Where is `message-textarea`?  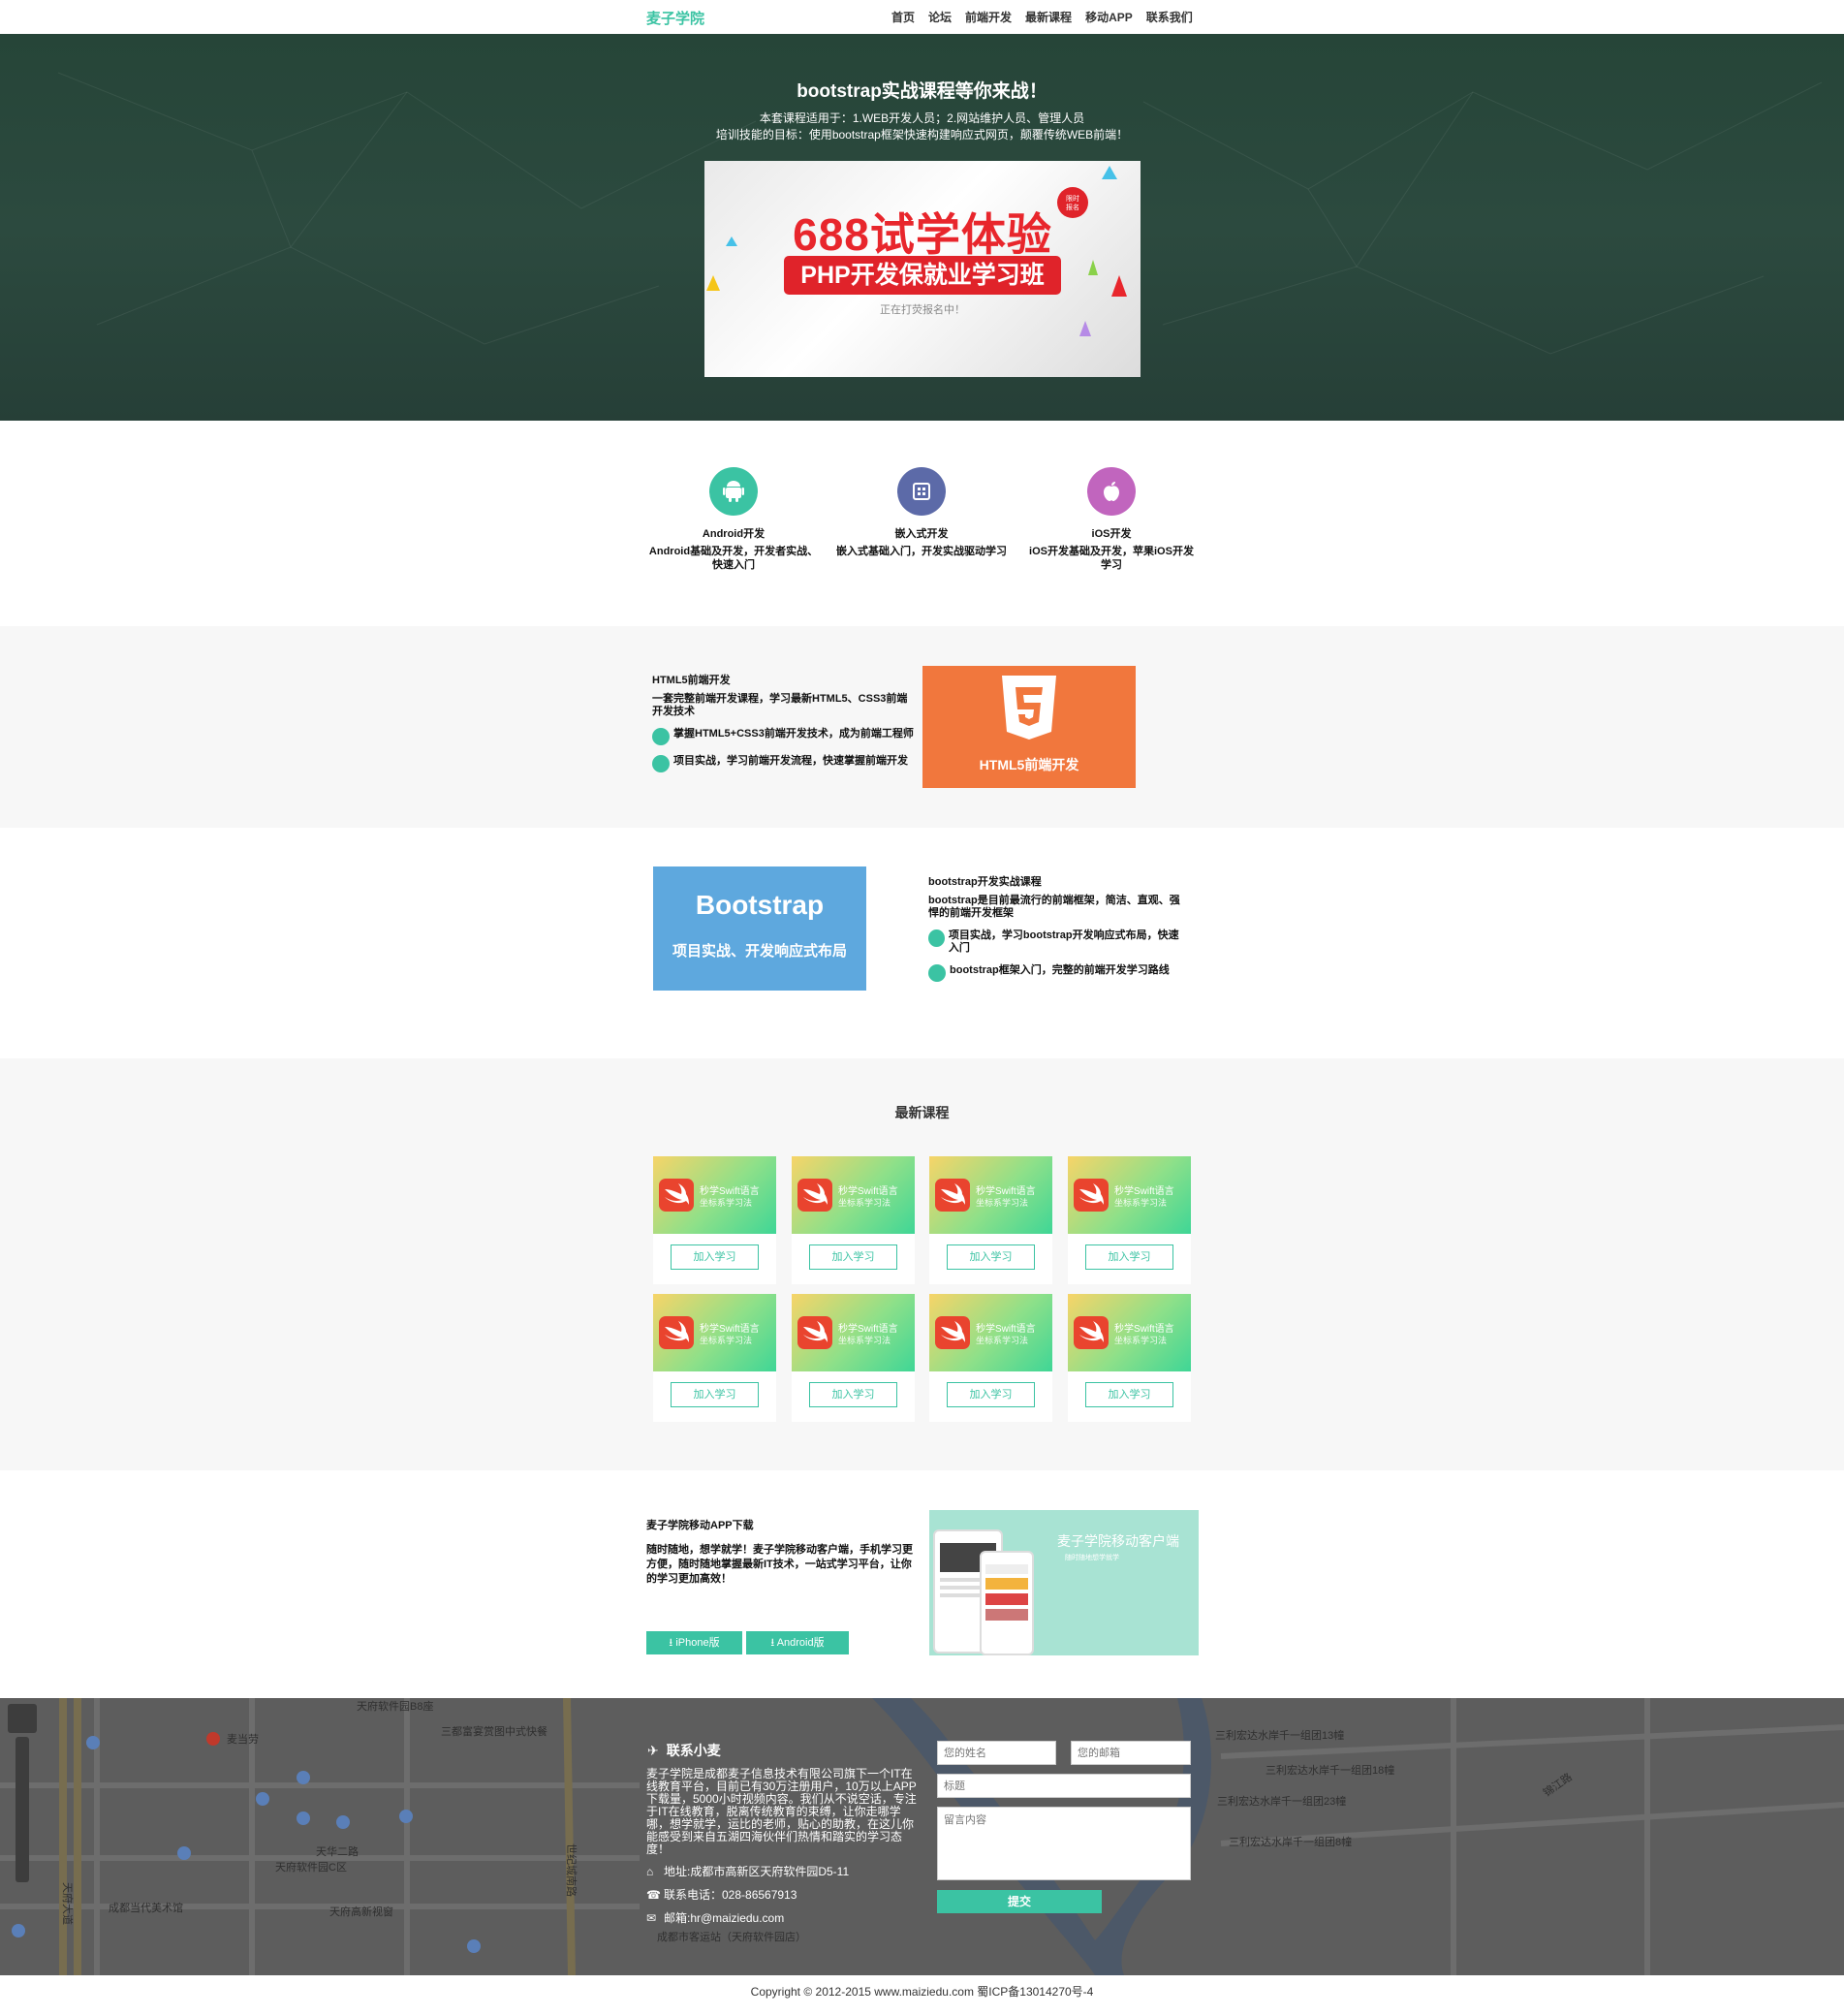
message-textarea is located at coordinates (1064, 1843).